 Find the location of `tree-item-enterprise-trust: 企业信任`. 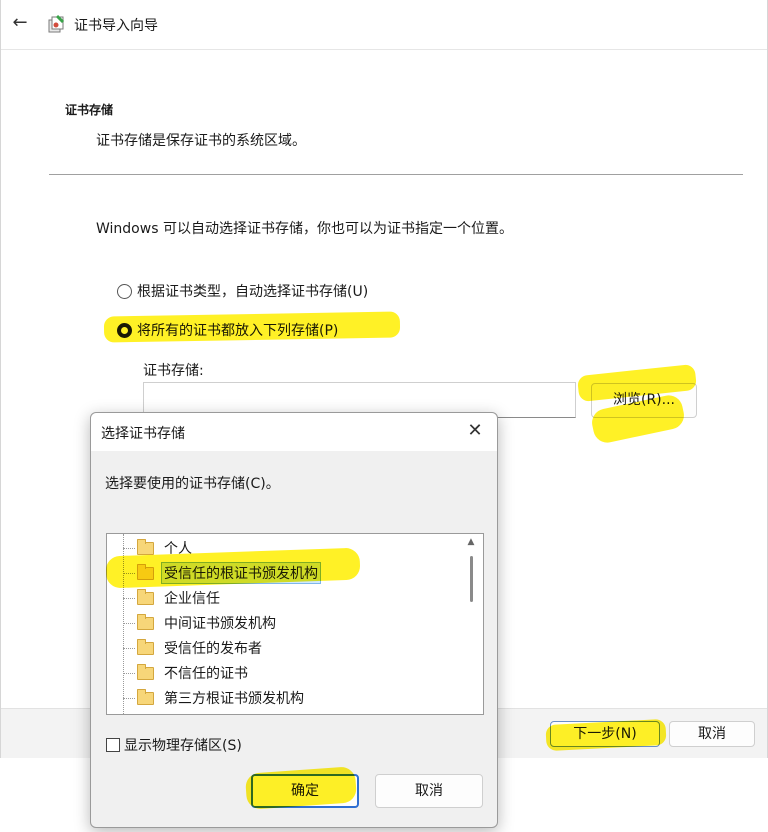

tree-item-enterprise-trust: 企业信任 is located at coordinates (172, 598).